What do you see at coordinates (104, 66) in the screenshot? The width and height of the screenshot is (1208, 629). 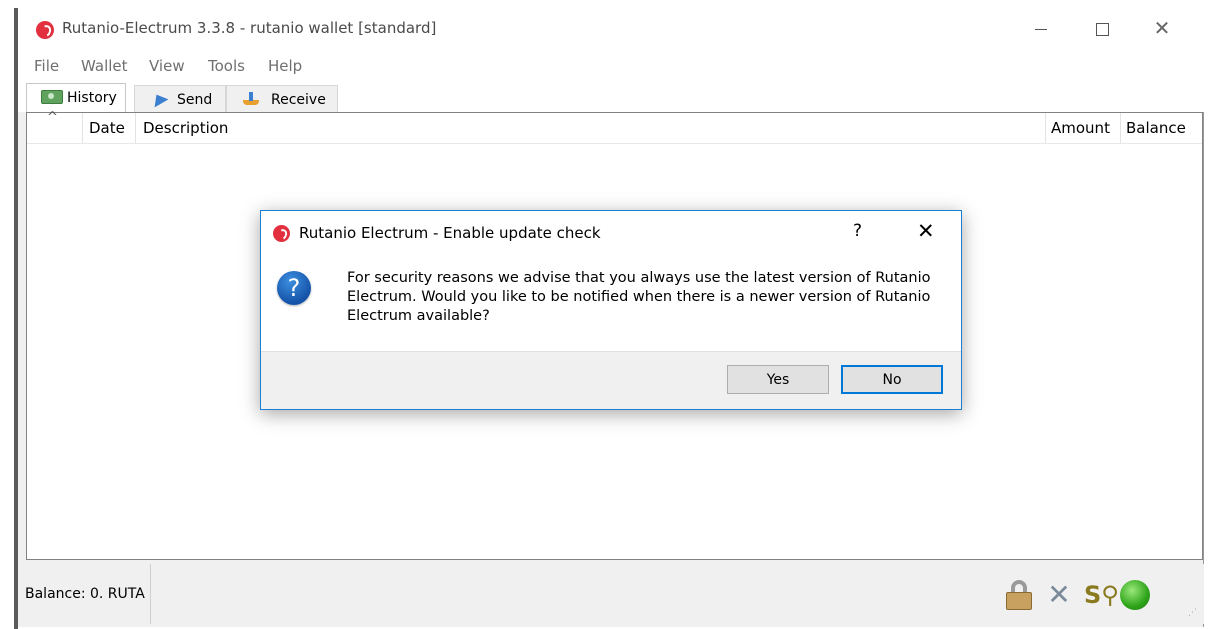 I see `menu-wallet: Wallet` at bounding box center [104, 66].